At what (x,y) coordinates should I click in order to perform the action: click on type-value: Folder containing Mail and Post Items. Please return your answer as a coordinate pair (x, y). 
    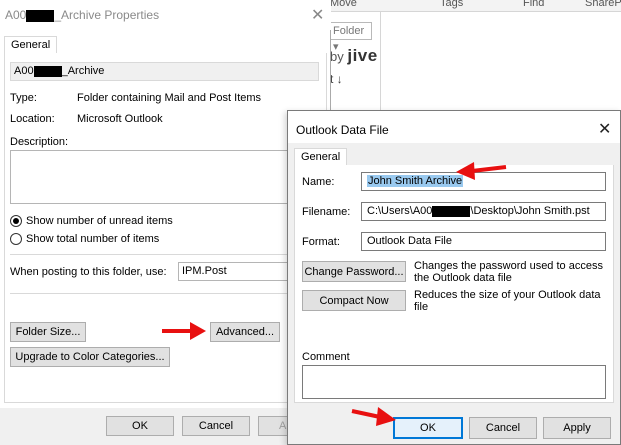
    Looking at the image, I should click on (169, 98).